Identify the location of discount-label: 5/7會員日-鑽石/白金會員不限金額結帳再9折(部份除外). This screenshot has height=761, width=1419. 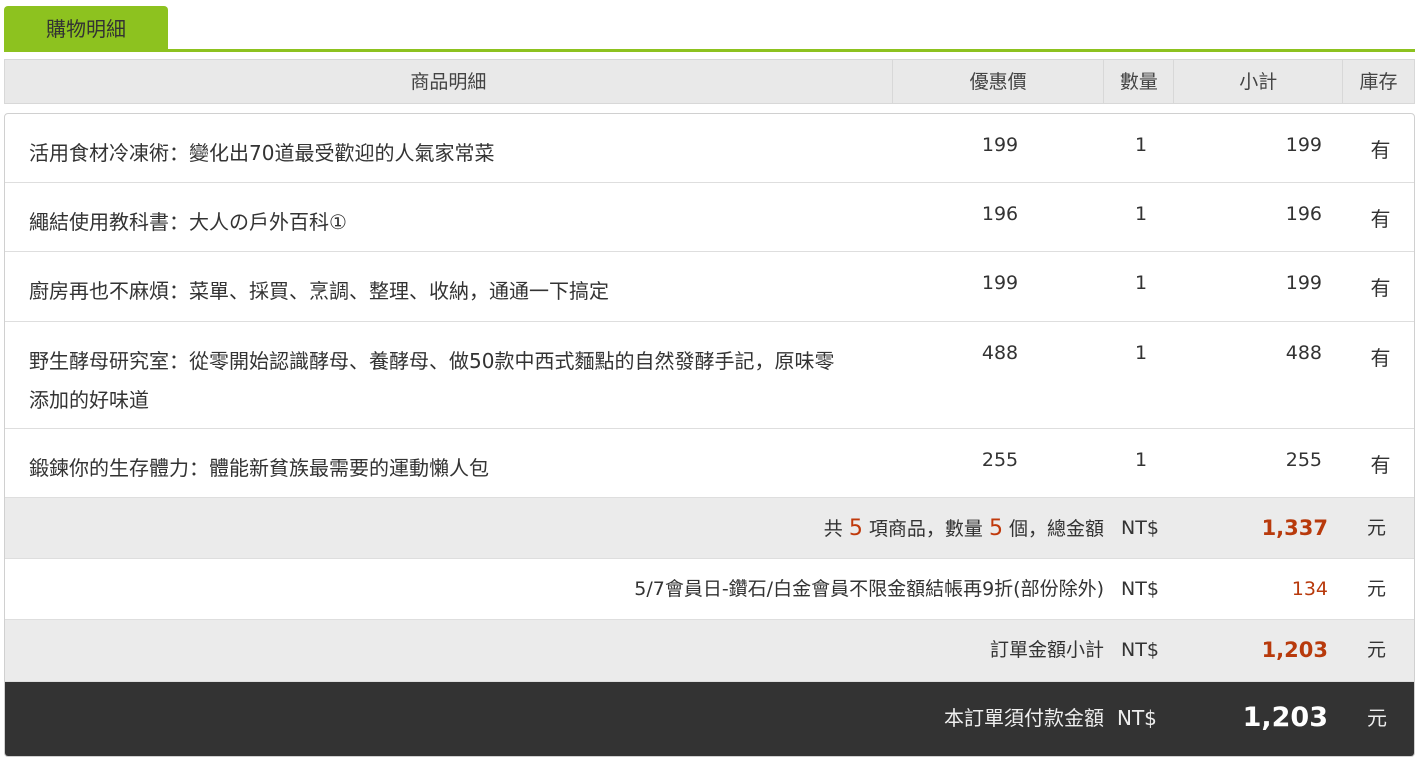
(869, 589).